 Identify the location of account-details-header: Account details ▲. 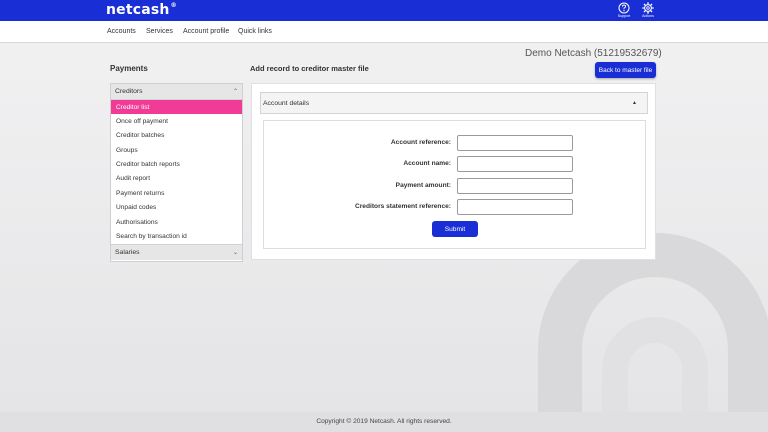
(454, 103).